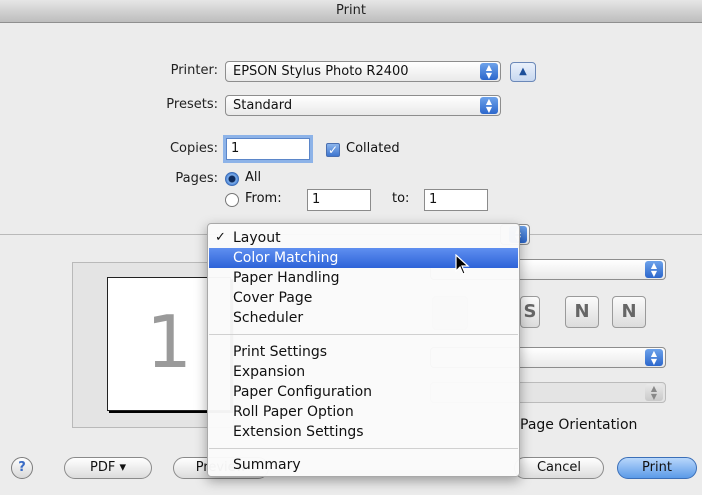  What do you see at coordinates (232, 179) in the screenshot?
I see `pages-all-radio` at bounding box center [232, 179].